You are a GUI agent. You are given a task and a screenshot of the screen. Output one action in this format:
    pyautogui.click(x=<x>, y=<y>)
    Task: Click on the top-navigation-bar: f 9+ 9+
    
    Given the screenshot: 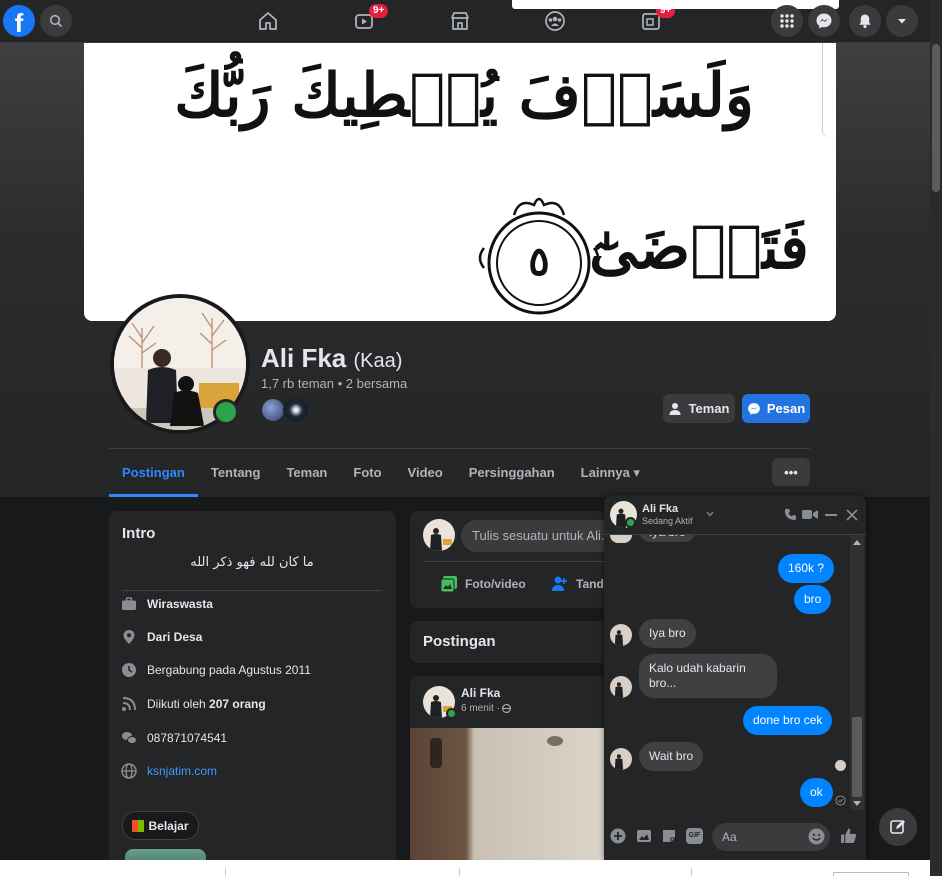 What is the action you would take?
    pyautogui.click(x=465, y=21)
    